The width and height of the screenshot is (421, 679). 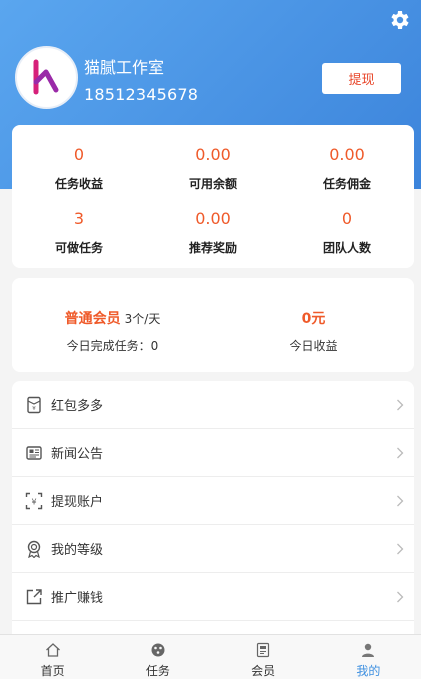 What do you see at coordinates (346, 184) in the screenshot?
I see `stat-label: 任务佣金` at bounding box center [346, 184].